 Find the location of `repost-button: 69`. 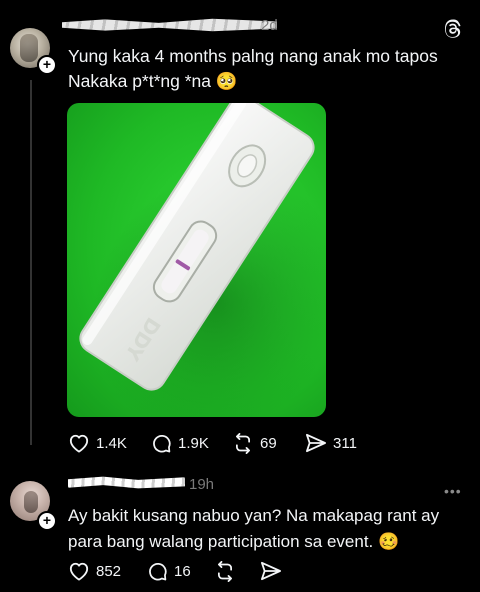

repost-button: 69 is located at coordinates (254, 443).